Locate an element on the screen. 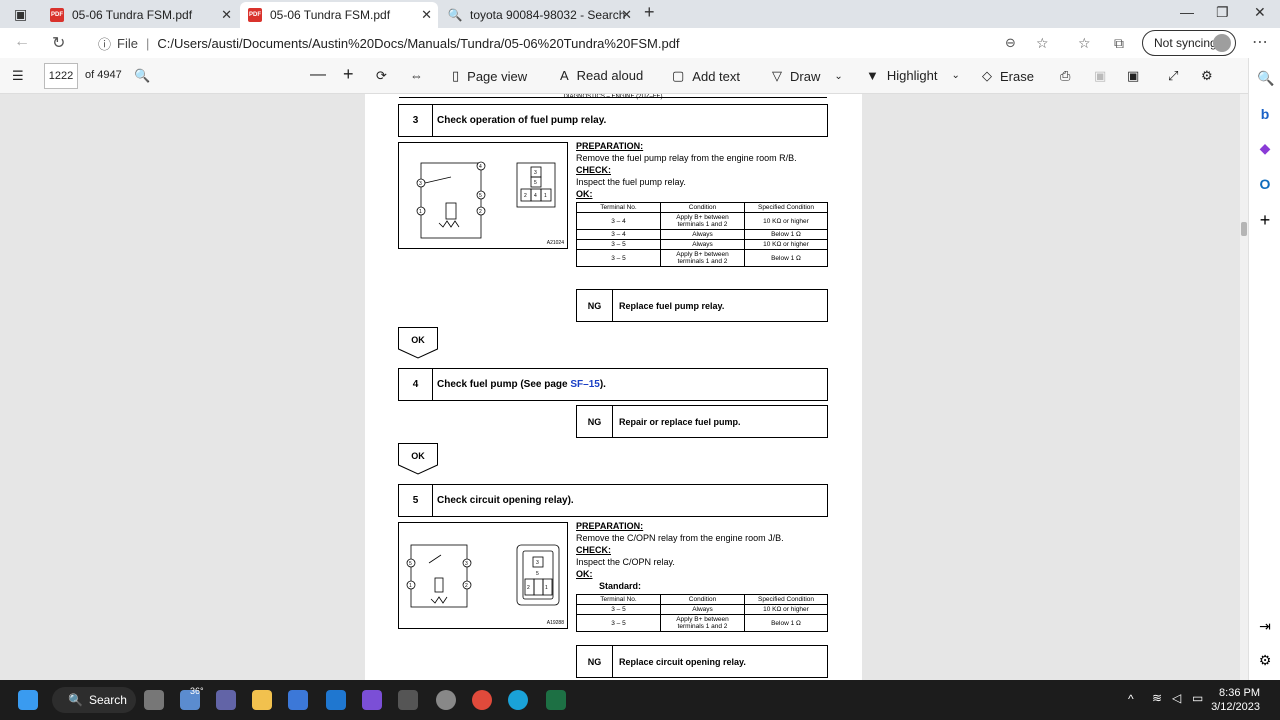 The width and height of the screenshot is (1280, 720). check-heading: CHECK: is located at coordinates (593, 170).